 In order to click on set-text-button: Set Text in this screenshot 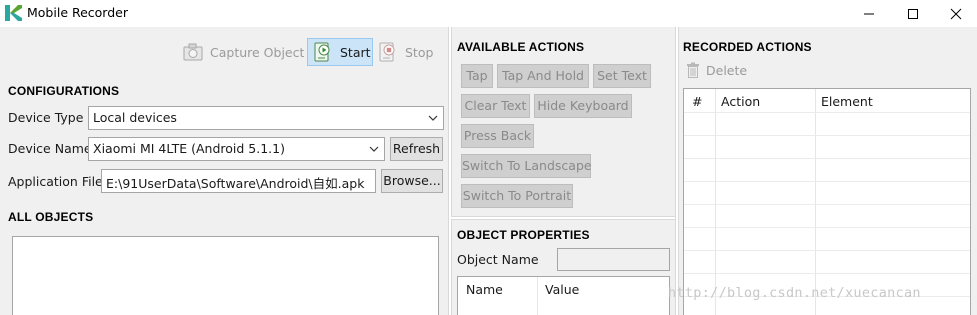, I will do `click(622, 76)`.